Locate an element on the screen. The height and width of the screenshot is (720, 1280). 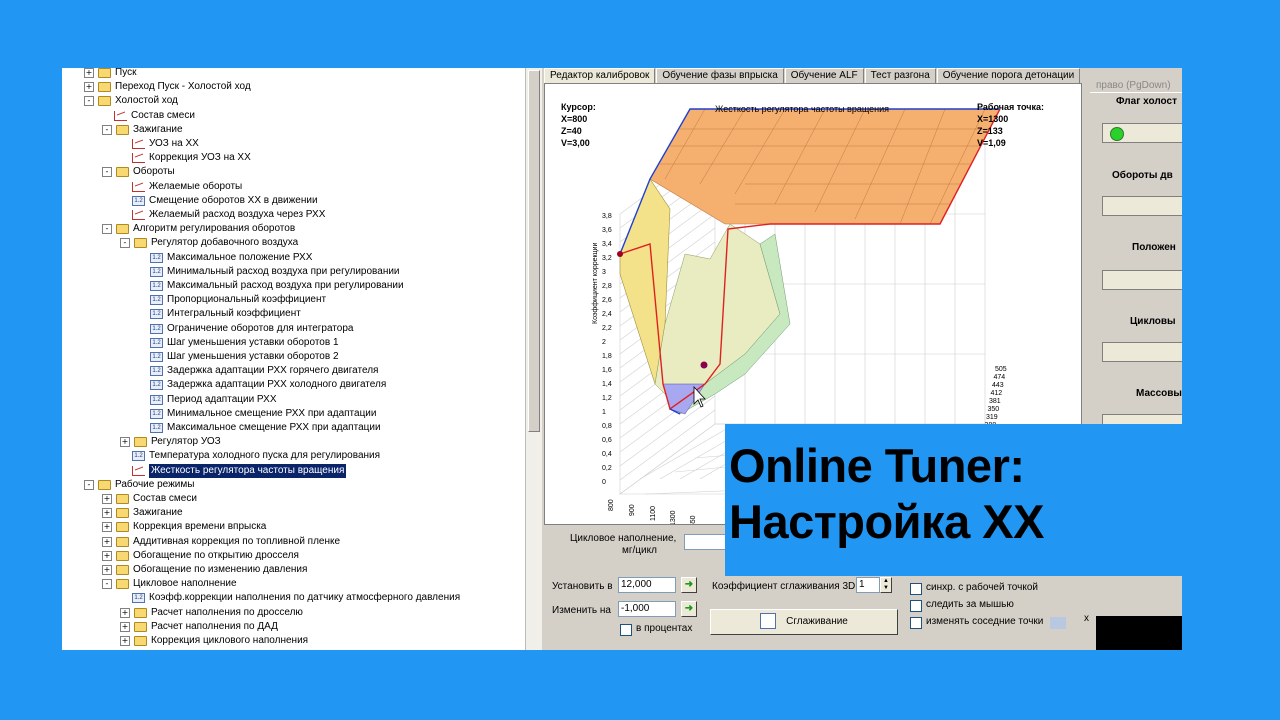
tab-knock-threshold: Обучение порога детонации is located at coordinates (1008, 76).